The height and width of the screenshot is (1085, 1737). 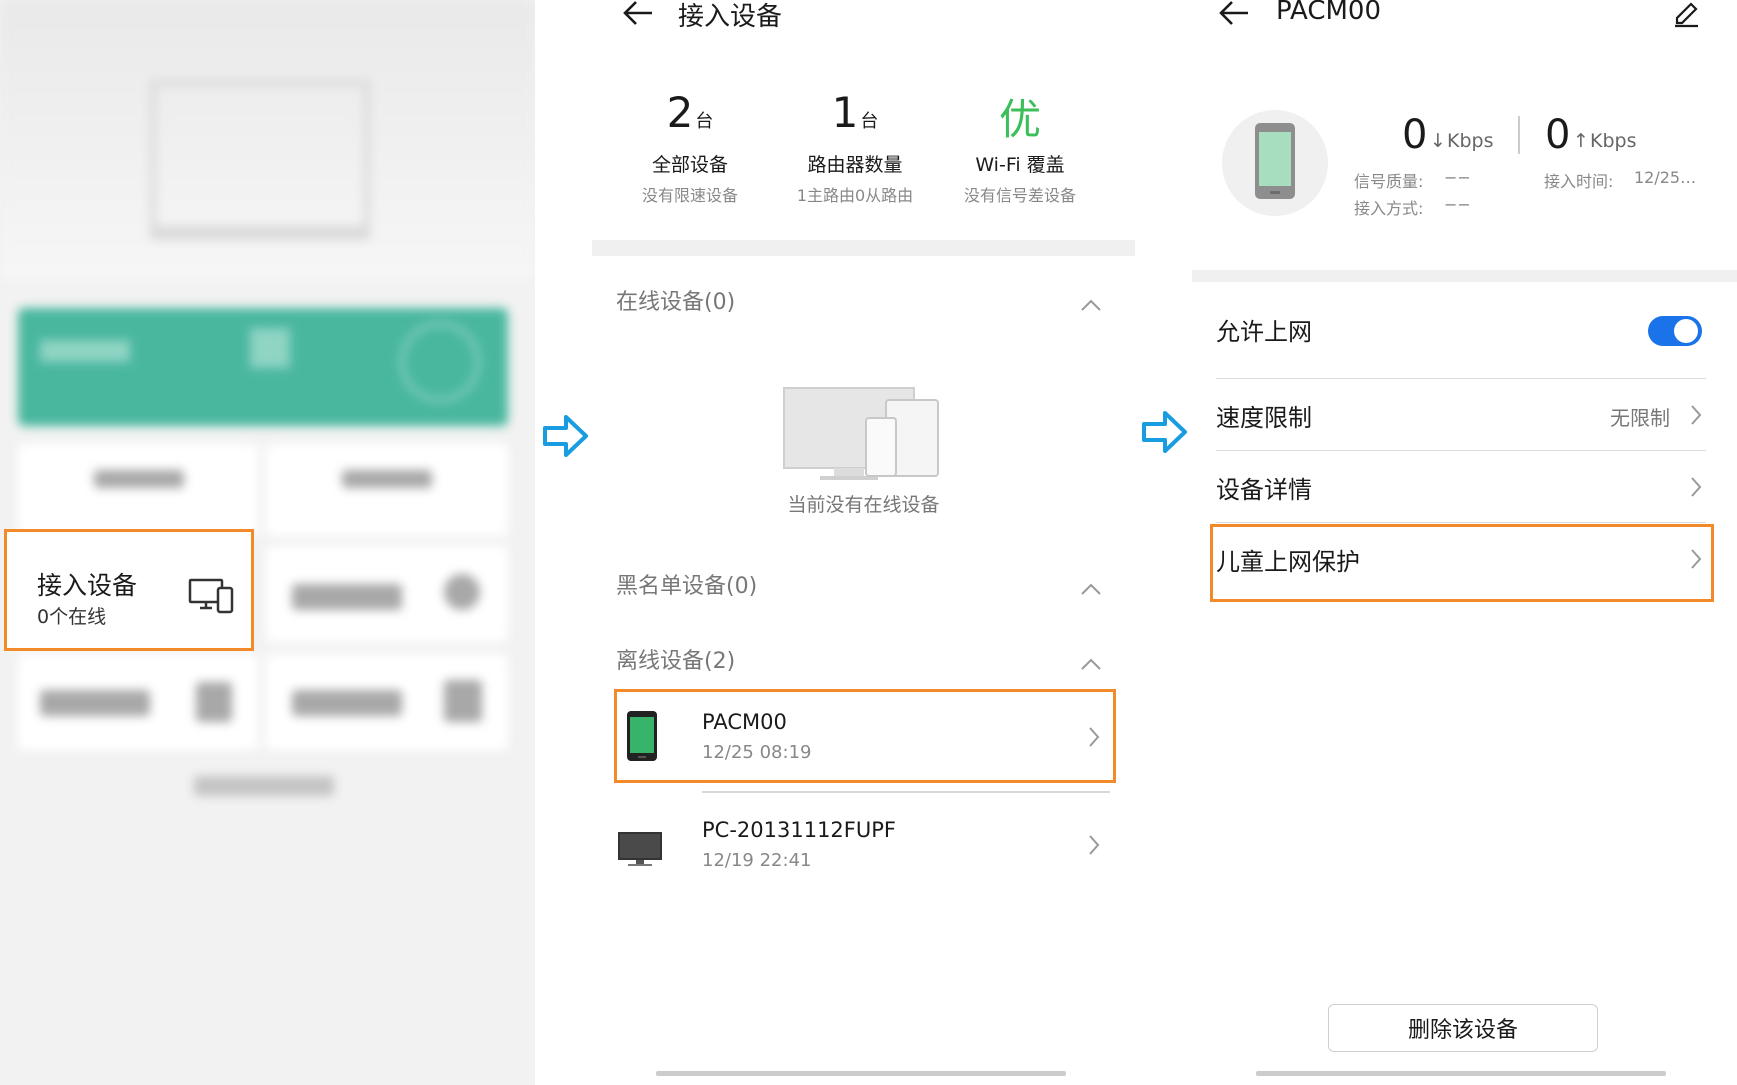 I want to click on wifi-coverage-sub: 没有信号差设备, so click(x=1019, y=195).